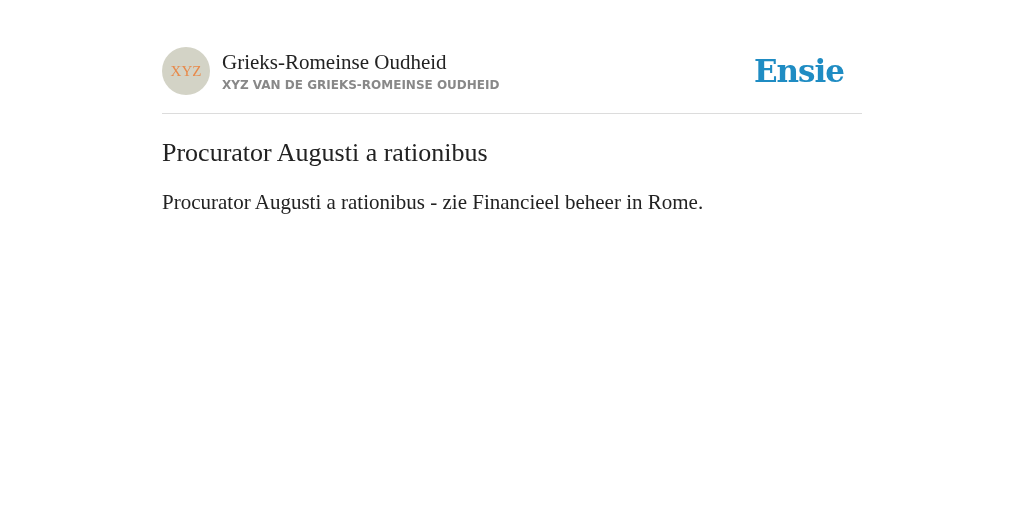 This screenshot has width=1024, height=512. Describe the element at coordinates (186, 71) in the screenshot. I see `avatar: XYZ` at that location.